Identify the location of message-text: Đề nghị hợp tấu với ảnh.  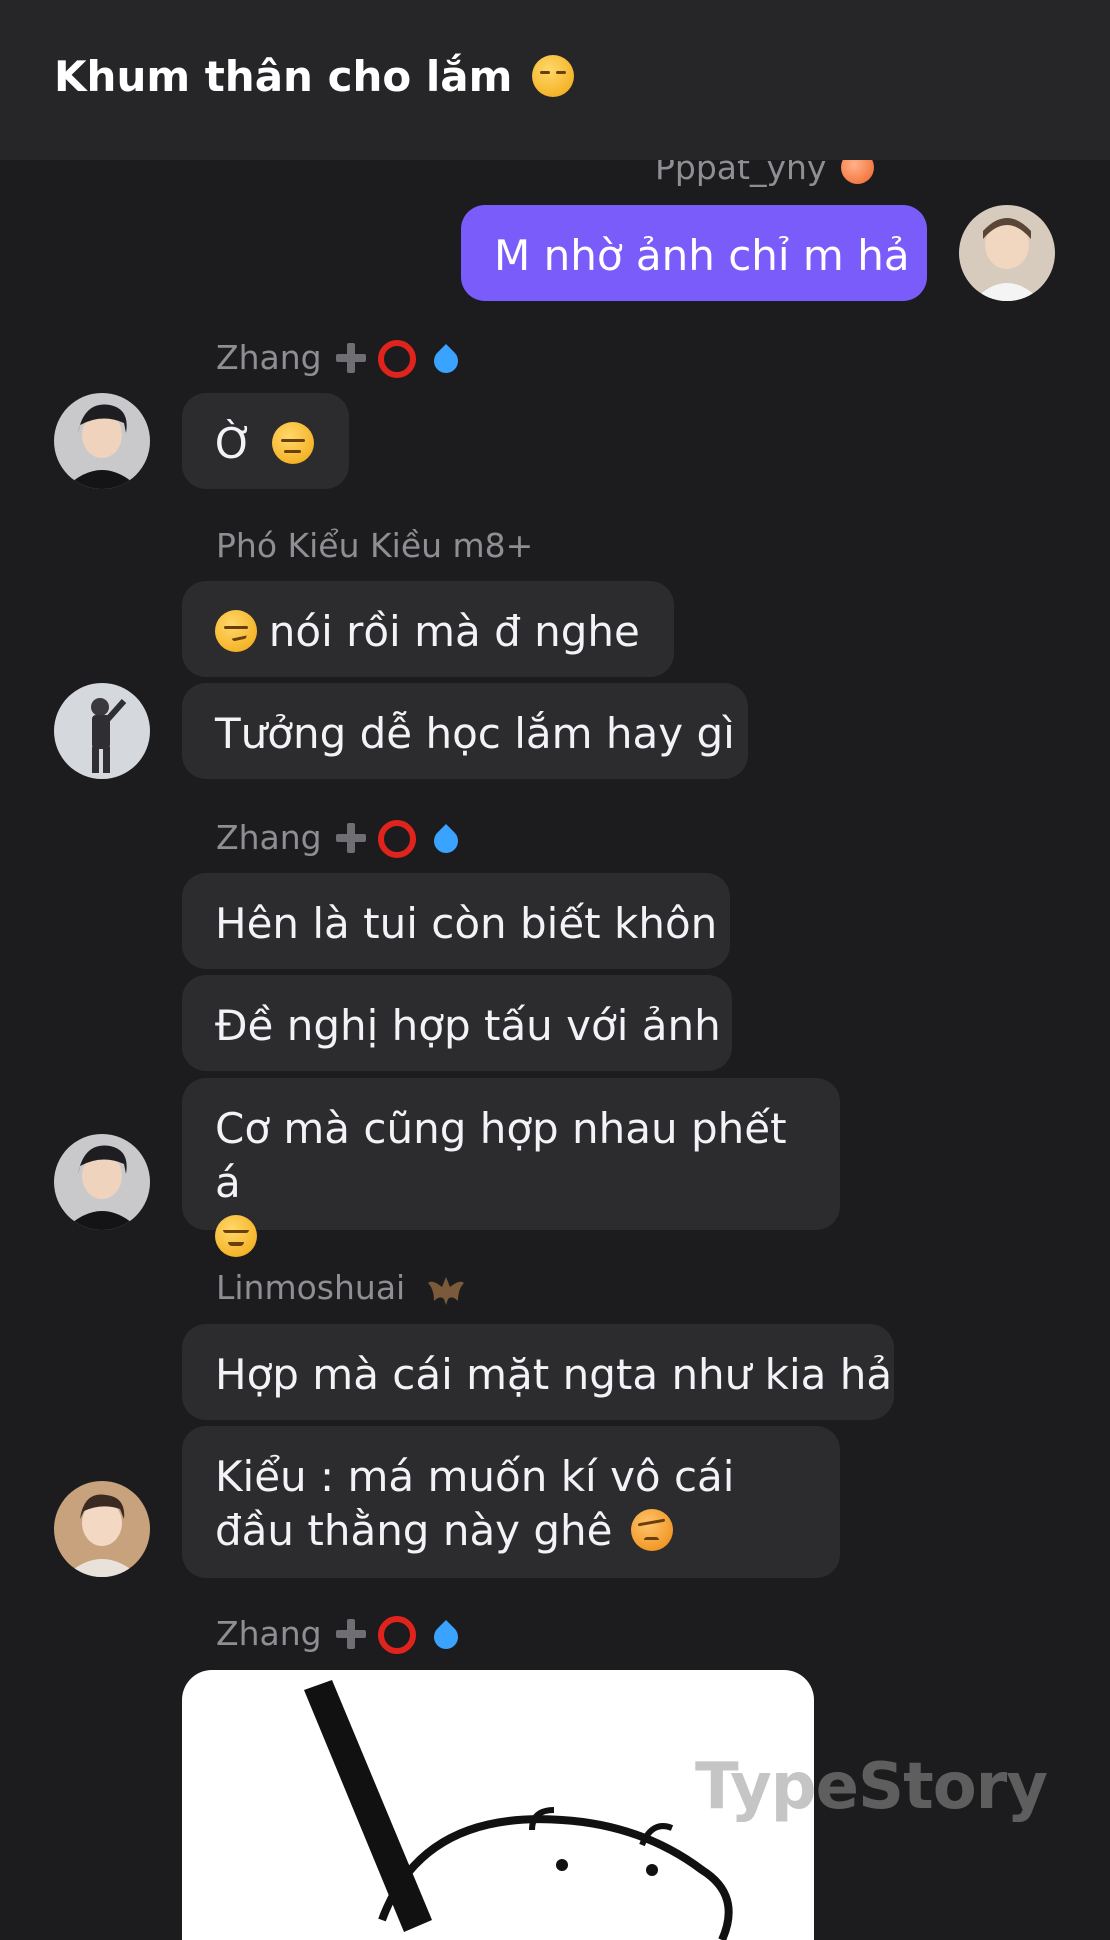
(468, 1025).